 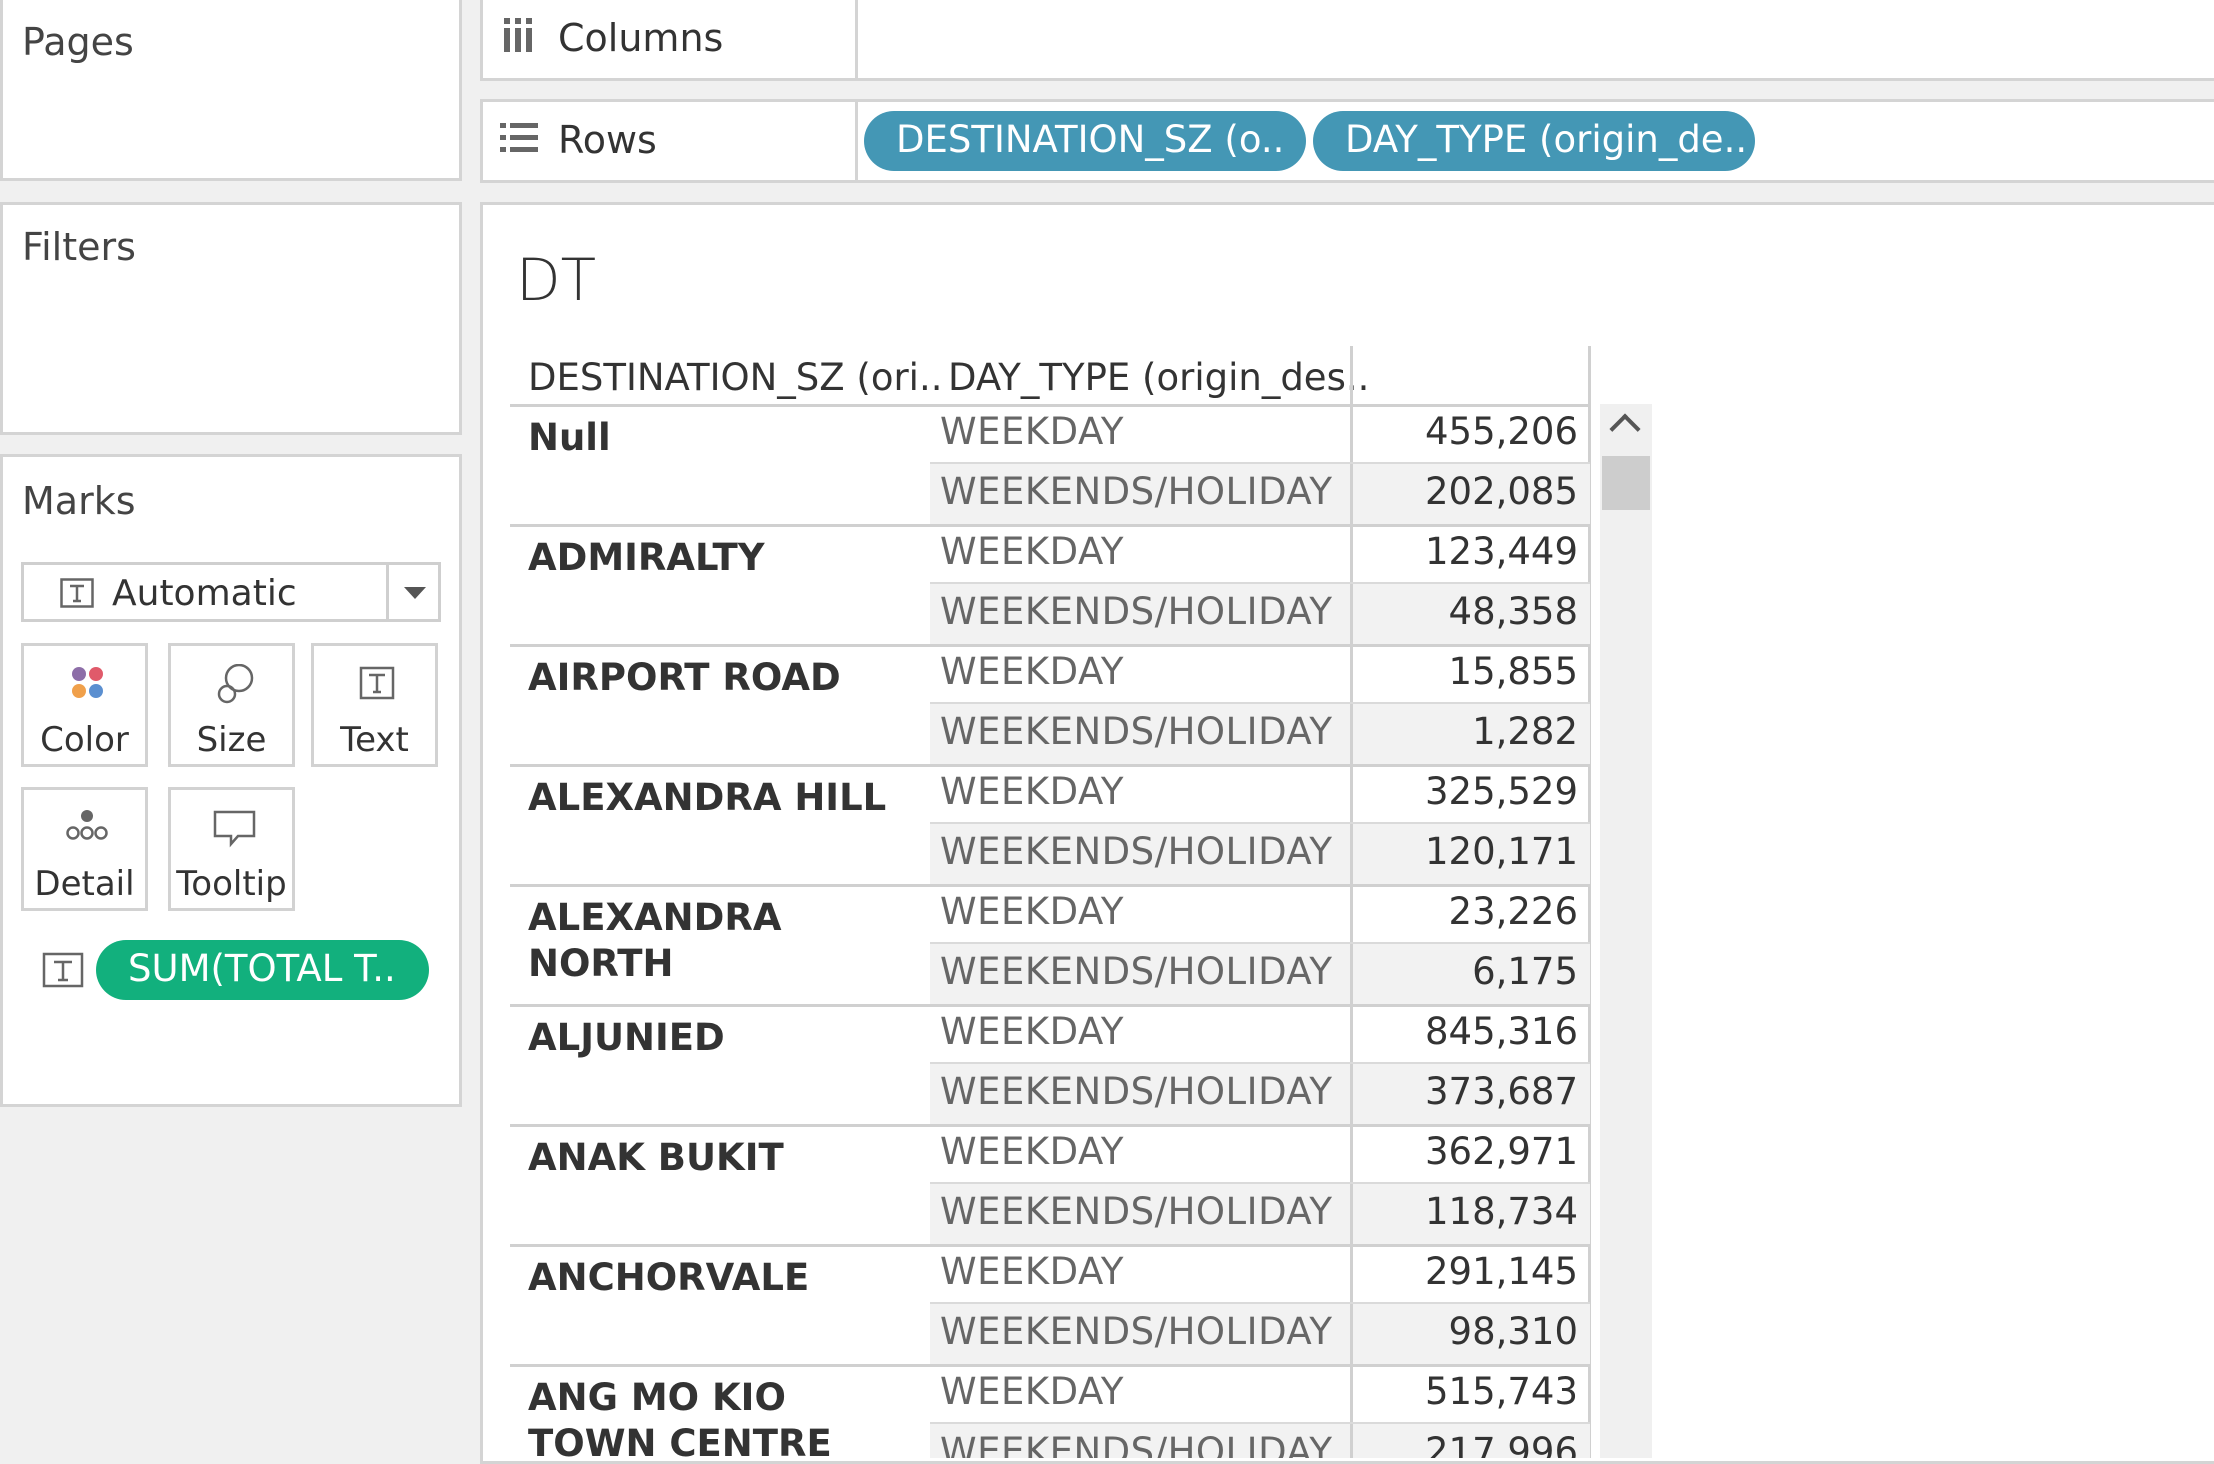 I want to click on destination-cell: Null, so click(x=723, y=438).